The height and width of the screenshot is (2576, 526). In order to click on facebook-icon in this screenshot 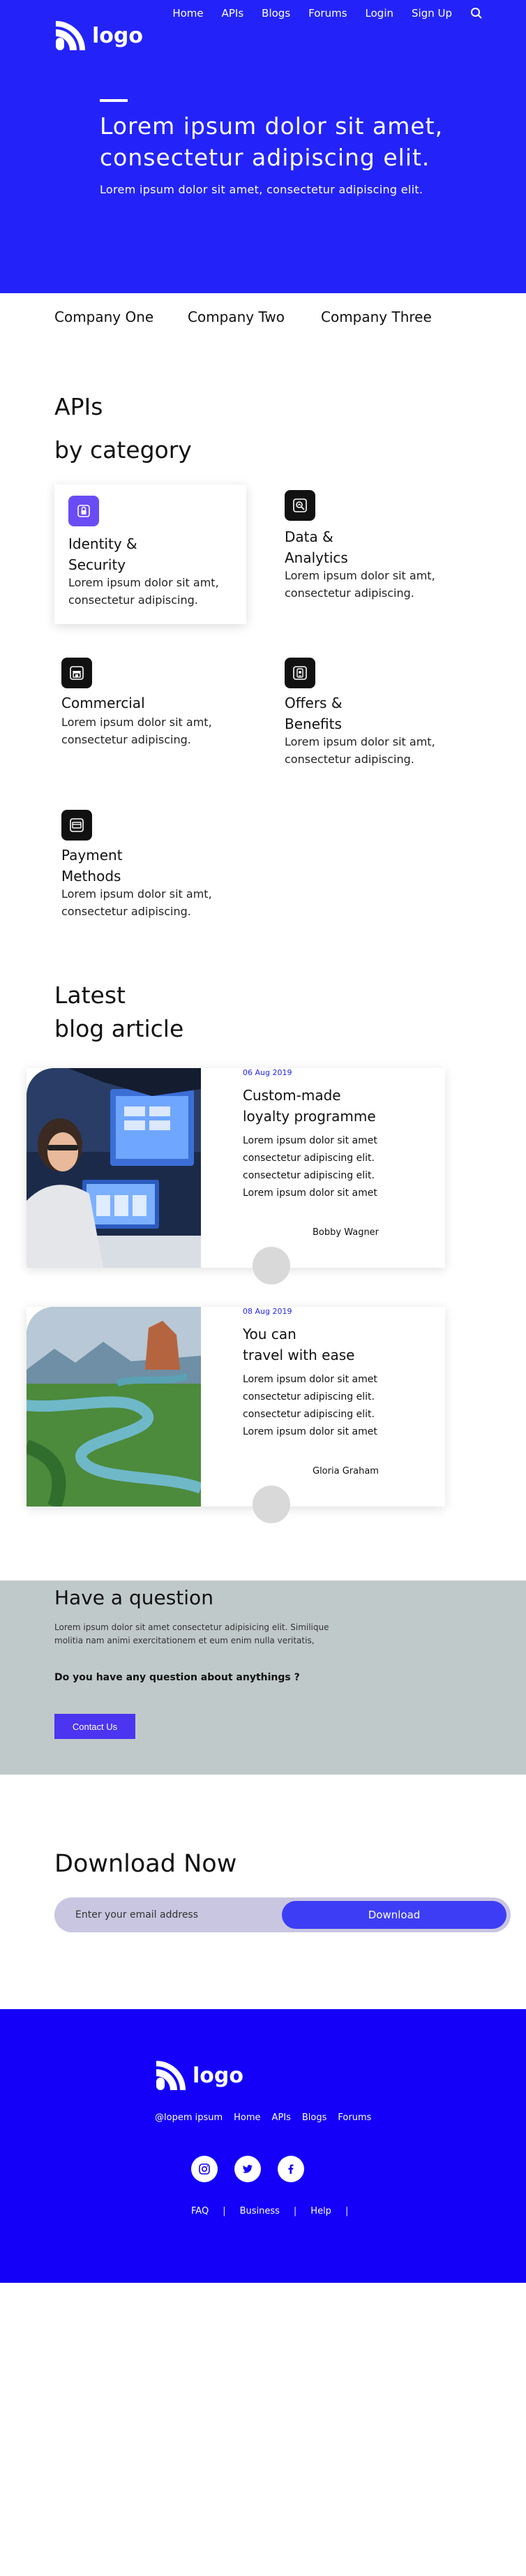, I will do `click(291, 2169)`.